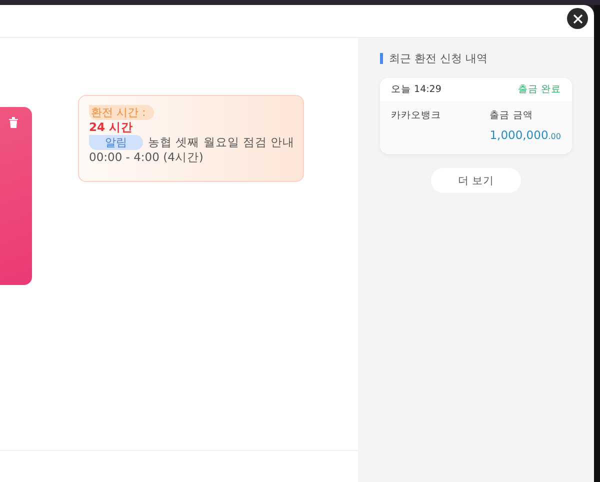 The image size is (600, 482). Describe the element at coordinates (146, 157) in the screenshot. I see `maintenance-time: 00:00 - 4:00 (4시간)` at that location.